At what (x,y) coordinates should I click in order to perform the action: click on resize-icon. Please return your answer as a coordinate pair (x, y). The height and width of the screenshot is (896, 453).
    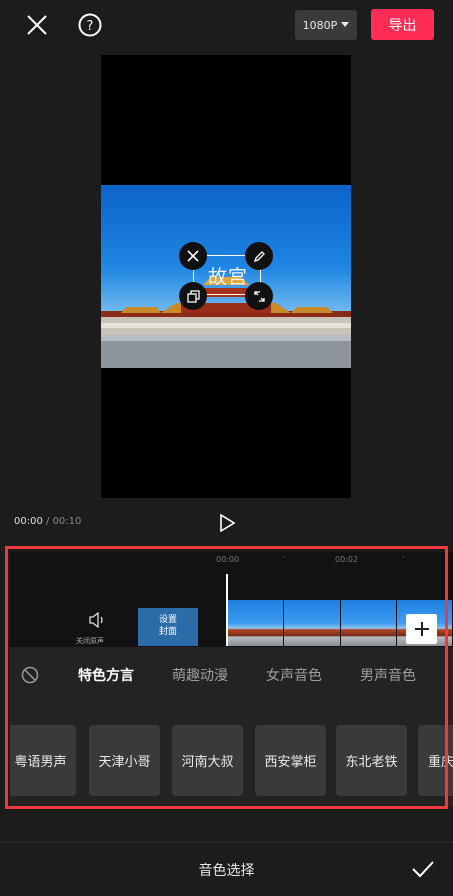
    Looking at the image, I should click on (259, 296).